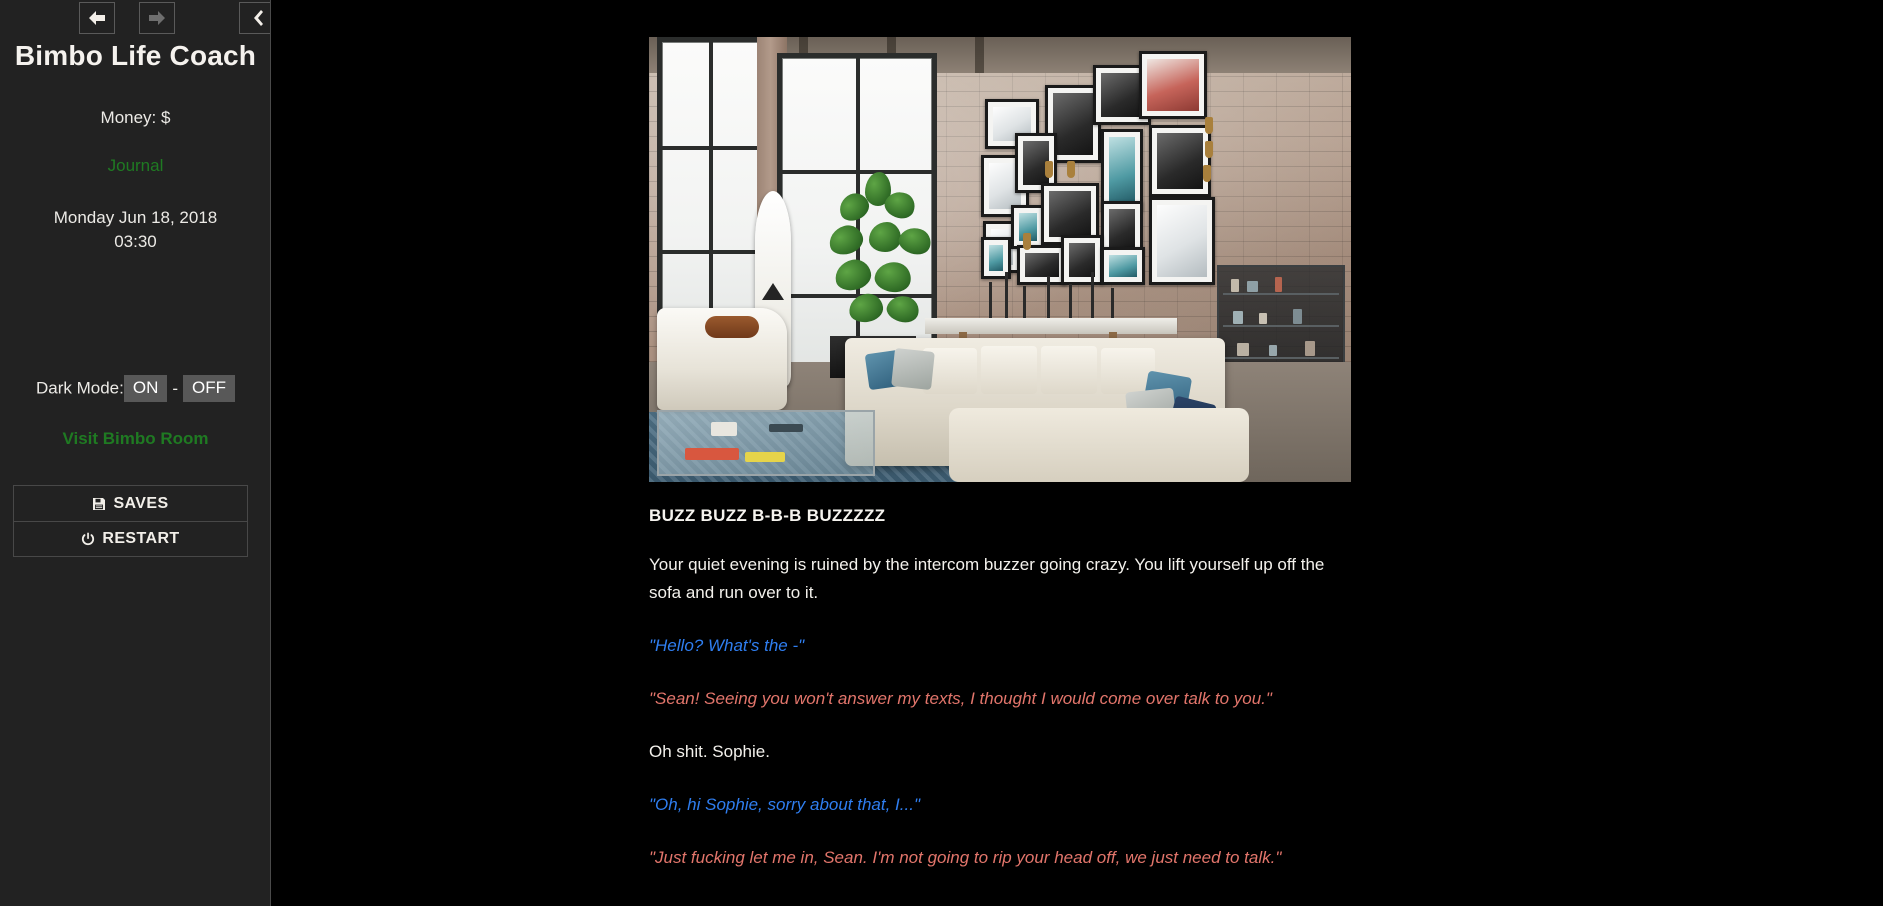  Describe the element at coordinates (767, 515) in the screenshot. I see `story-heading: BUZZ BUZZ B-B-B BUZZZZZ` at that location.